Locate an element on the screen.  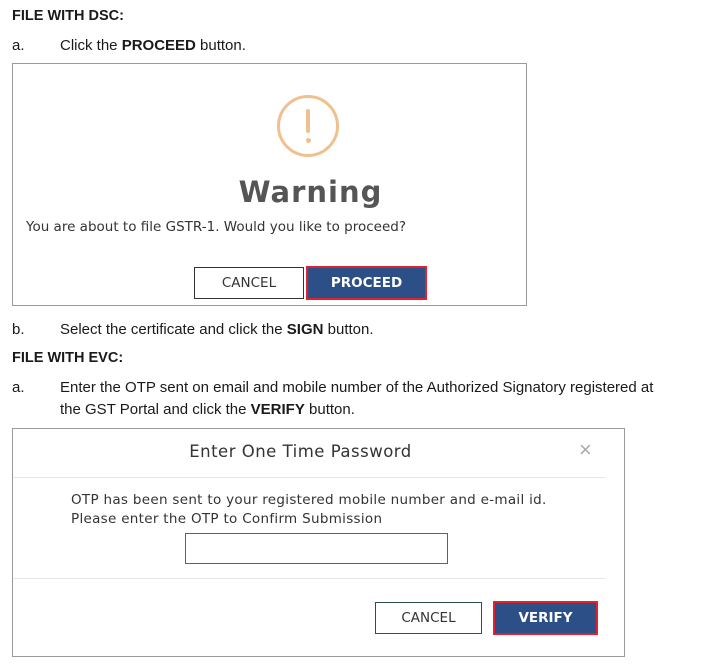
verify-button: VERIFY is located at coordinates (545, 618).